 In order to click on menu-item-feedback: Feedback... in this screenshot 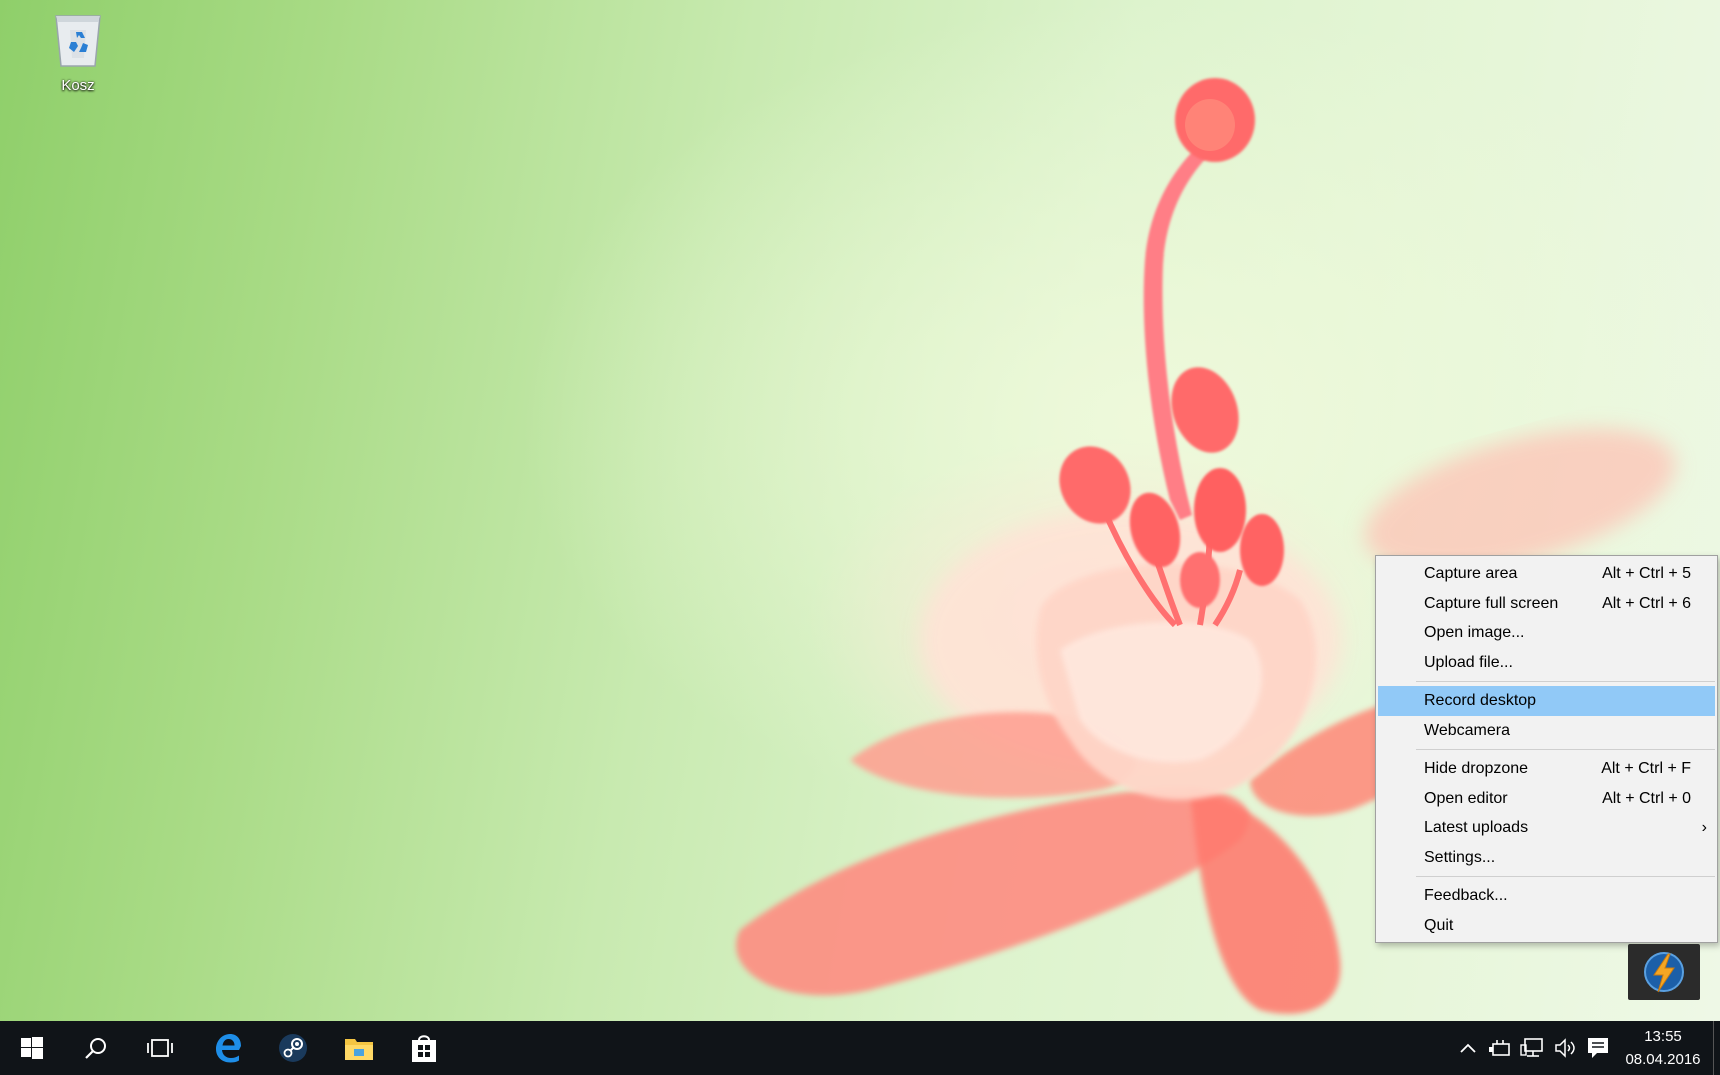, I will do `click(1546, 896)`.